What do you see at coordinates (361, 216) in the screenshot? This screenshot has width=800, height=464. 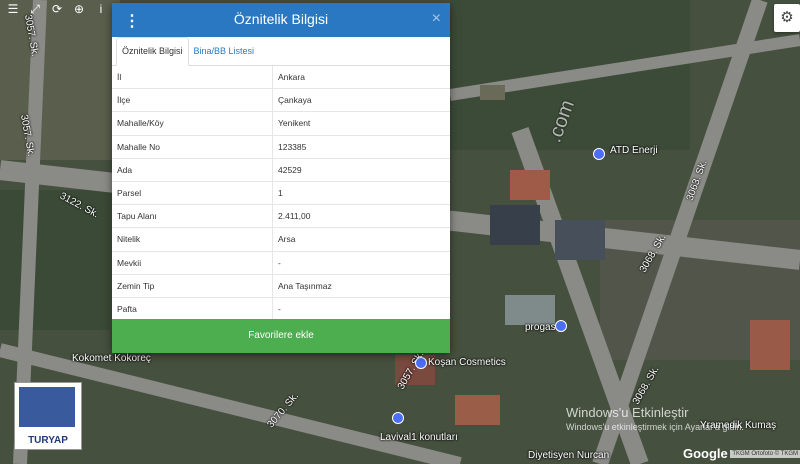 I see `attr-value: 2.411,00` at bounding box center [361, 216].